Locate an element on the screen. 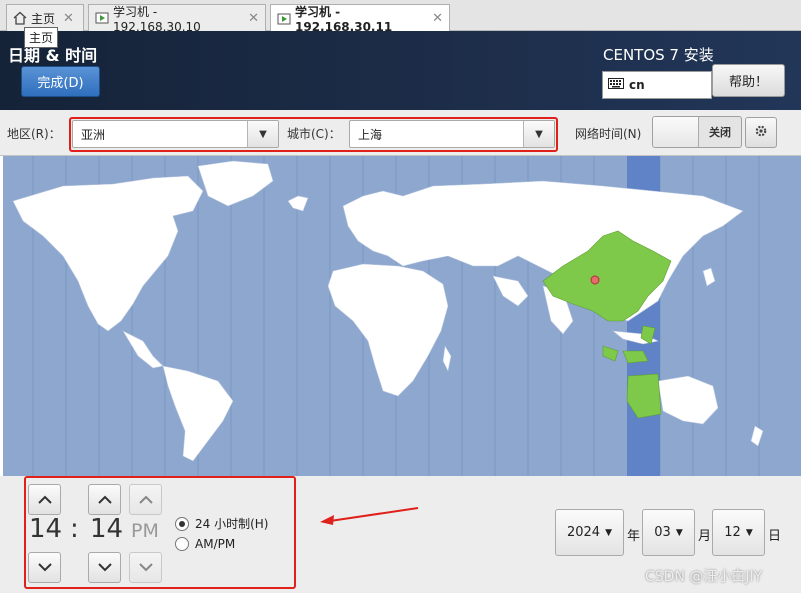  tab-vm-2: 学习机 - 192.168.30.11 ✕ is located at coordinates (360, 19).